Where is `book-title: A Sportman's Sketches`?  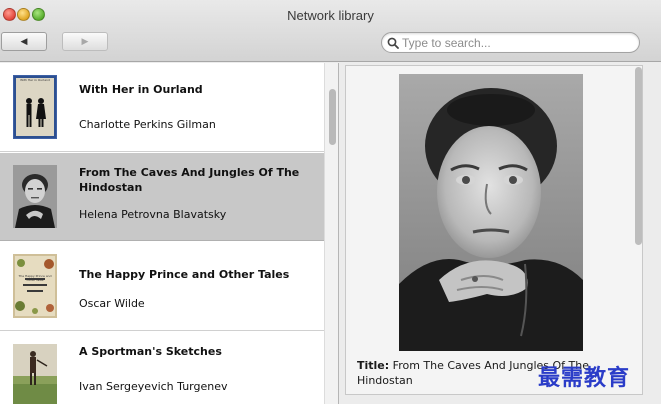 book-title: A Sportman's Sketches is located at coordinates (150, 351).